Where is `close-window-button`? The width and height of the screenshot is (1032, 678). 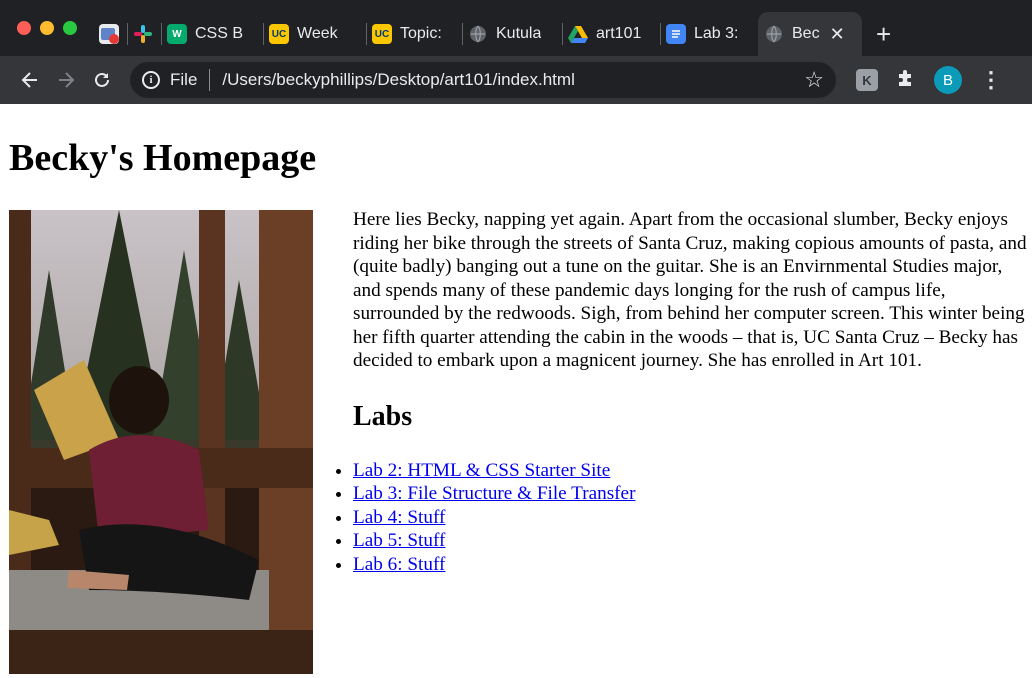
close-window-button is located at coordinates (24, 28).